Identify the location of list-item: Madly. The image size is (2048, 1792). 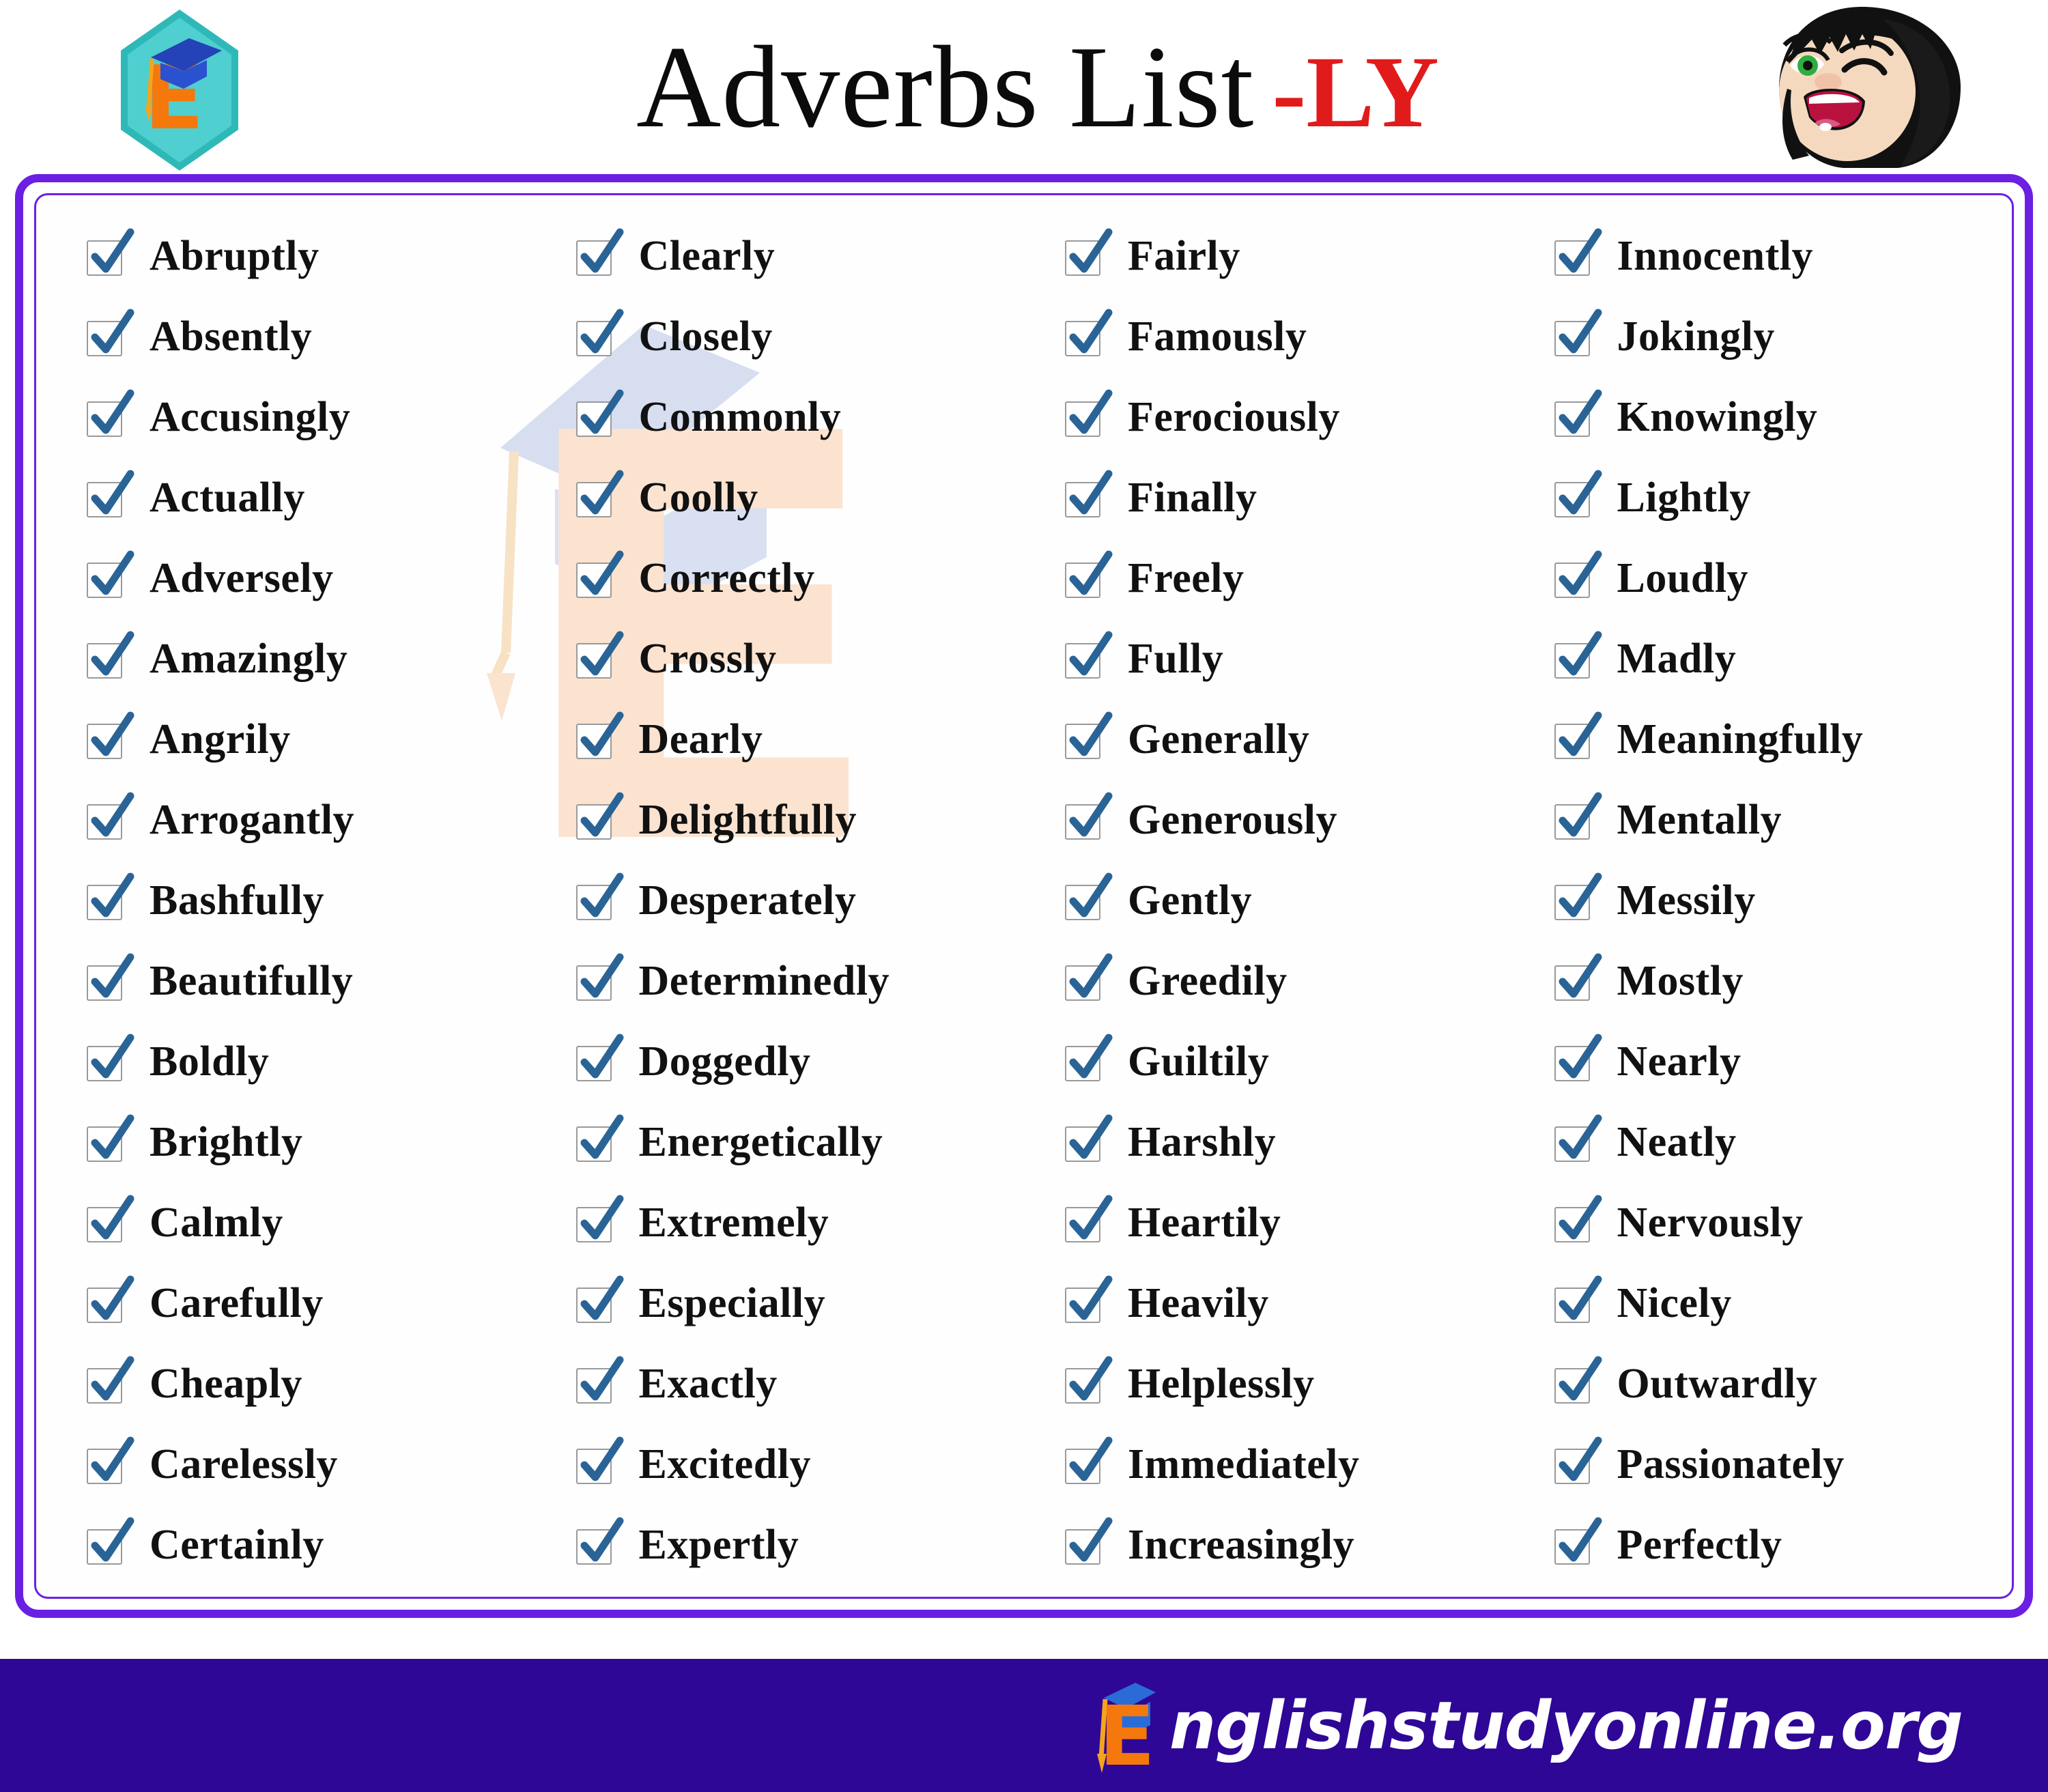
(1783, 658).